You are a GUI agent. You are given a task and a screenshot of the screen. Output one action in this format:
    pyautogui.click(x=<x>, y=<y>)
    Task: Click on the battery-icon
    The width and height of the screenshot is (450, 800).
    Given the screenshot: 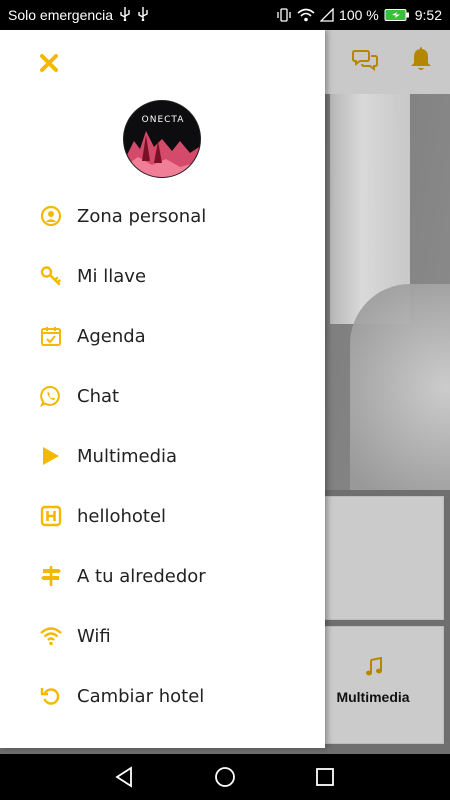 What is the action you would take?
    pyautogui.click(x=397, y=15)
    